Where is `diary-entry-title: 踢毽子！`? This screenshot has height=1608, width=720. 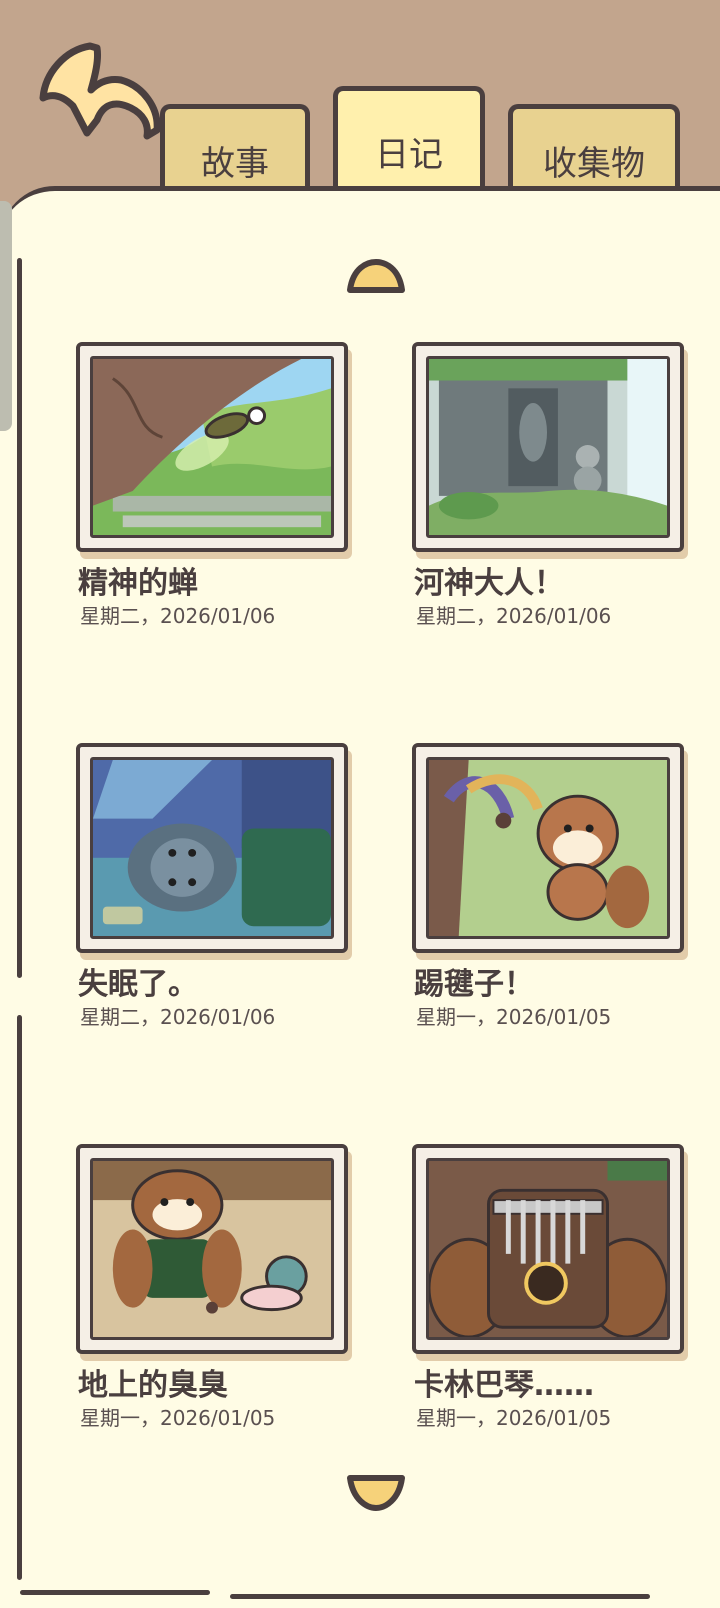
diary-entry-title: 踢毽子！ is located at coordinates (474, 984).